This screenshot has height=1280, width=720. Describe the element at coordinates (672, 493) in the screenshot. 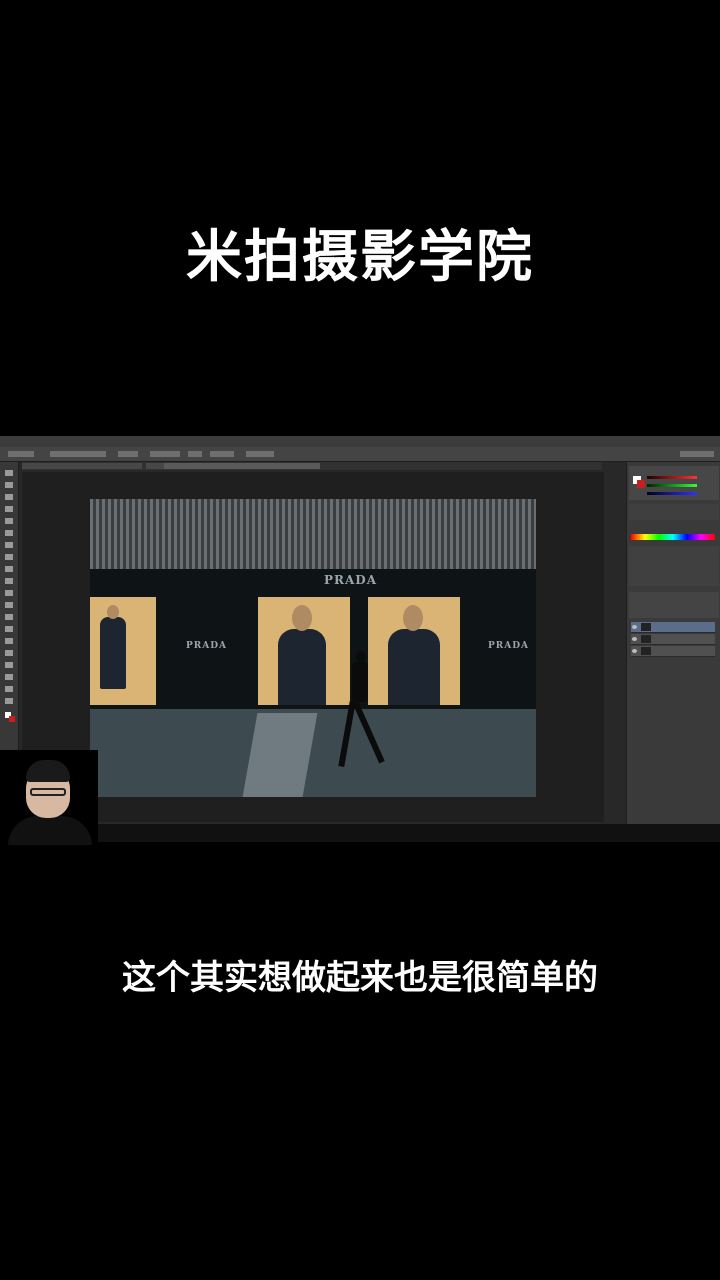

I see `blue-slider` at that location.